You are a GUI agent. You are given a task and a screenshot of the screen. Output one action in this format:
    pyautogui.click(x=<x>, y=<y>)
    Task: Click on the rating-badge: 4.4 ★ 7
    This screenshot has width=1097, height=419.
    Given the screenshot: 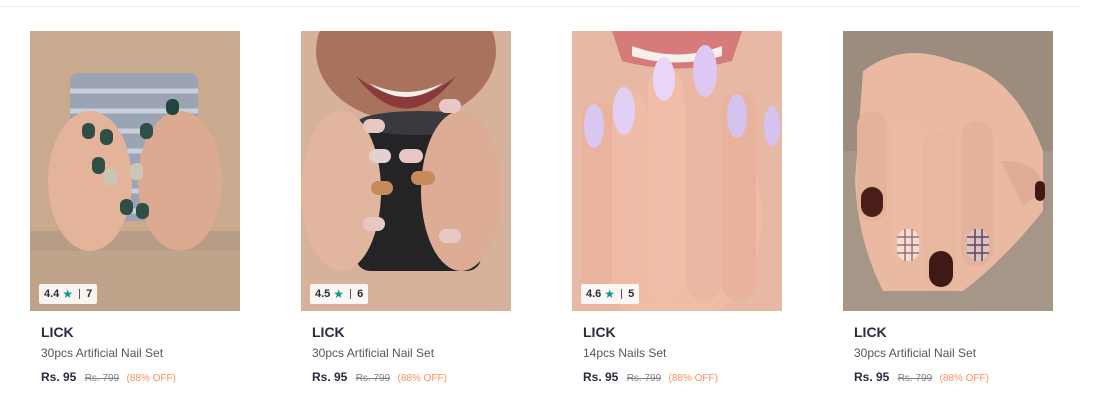 What is the action you would take?
    pyautogui.click(x=68, y=294)
    